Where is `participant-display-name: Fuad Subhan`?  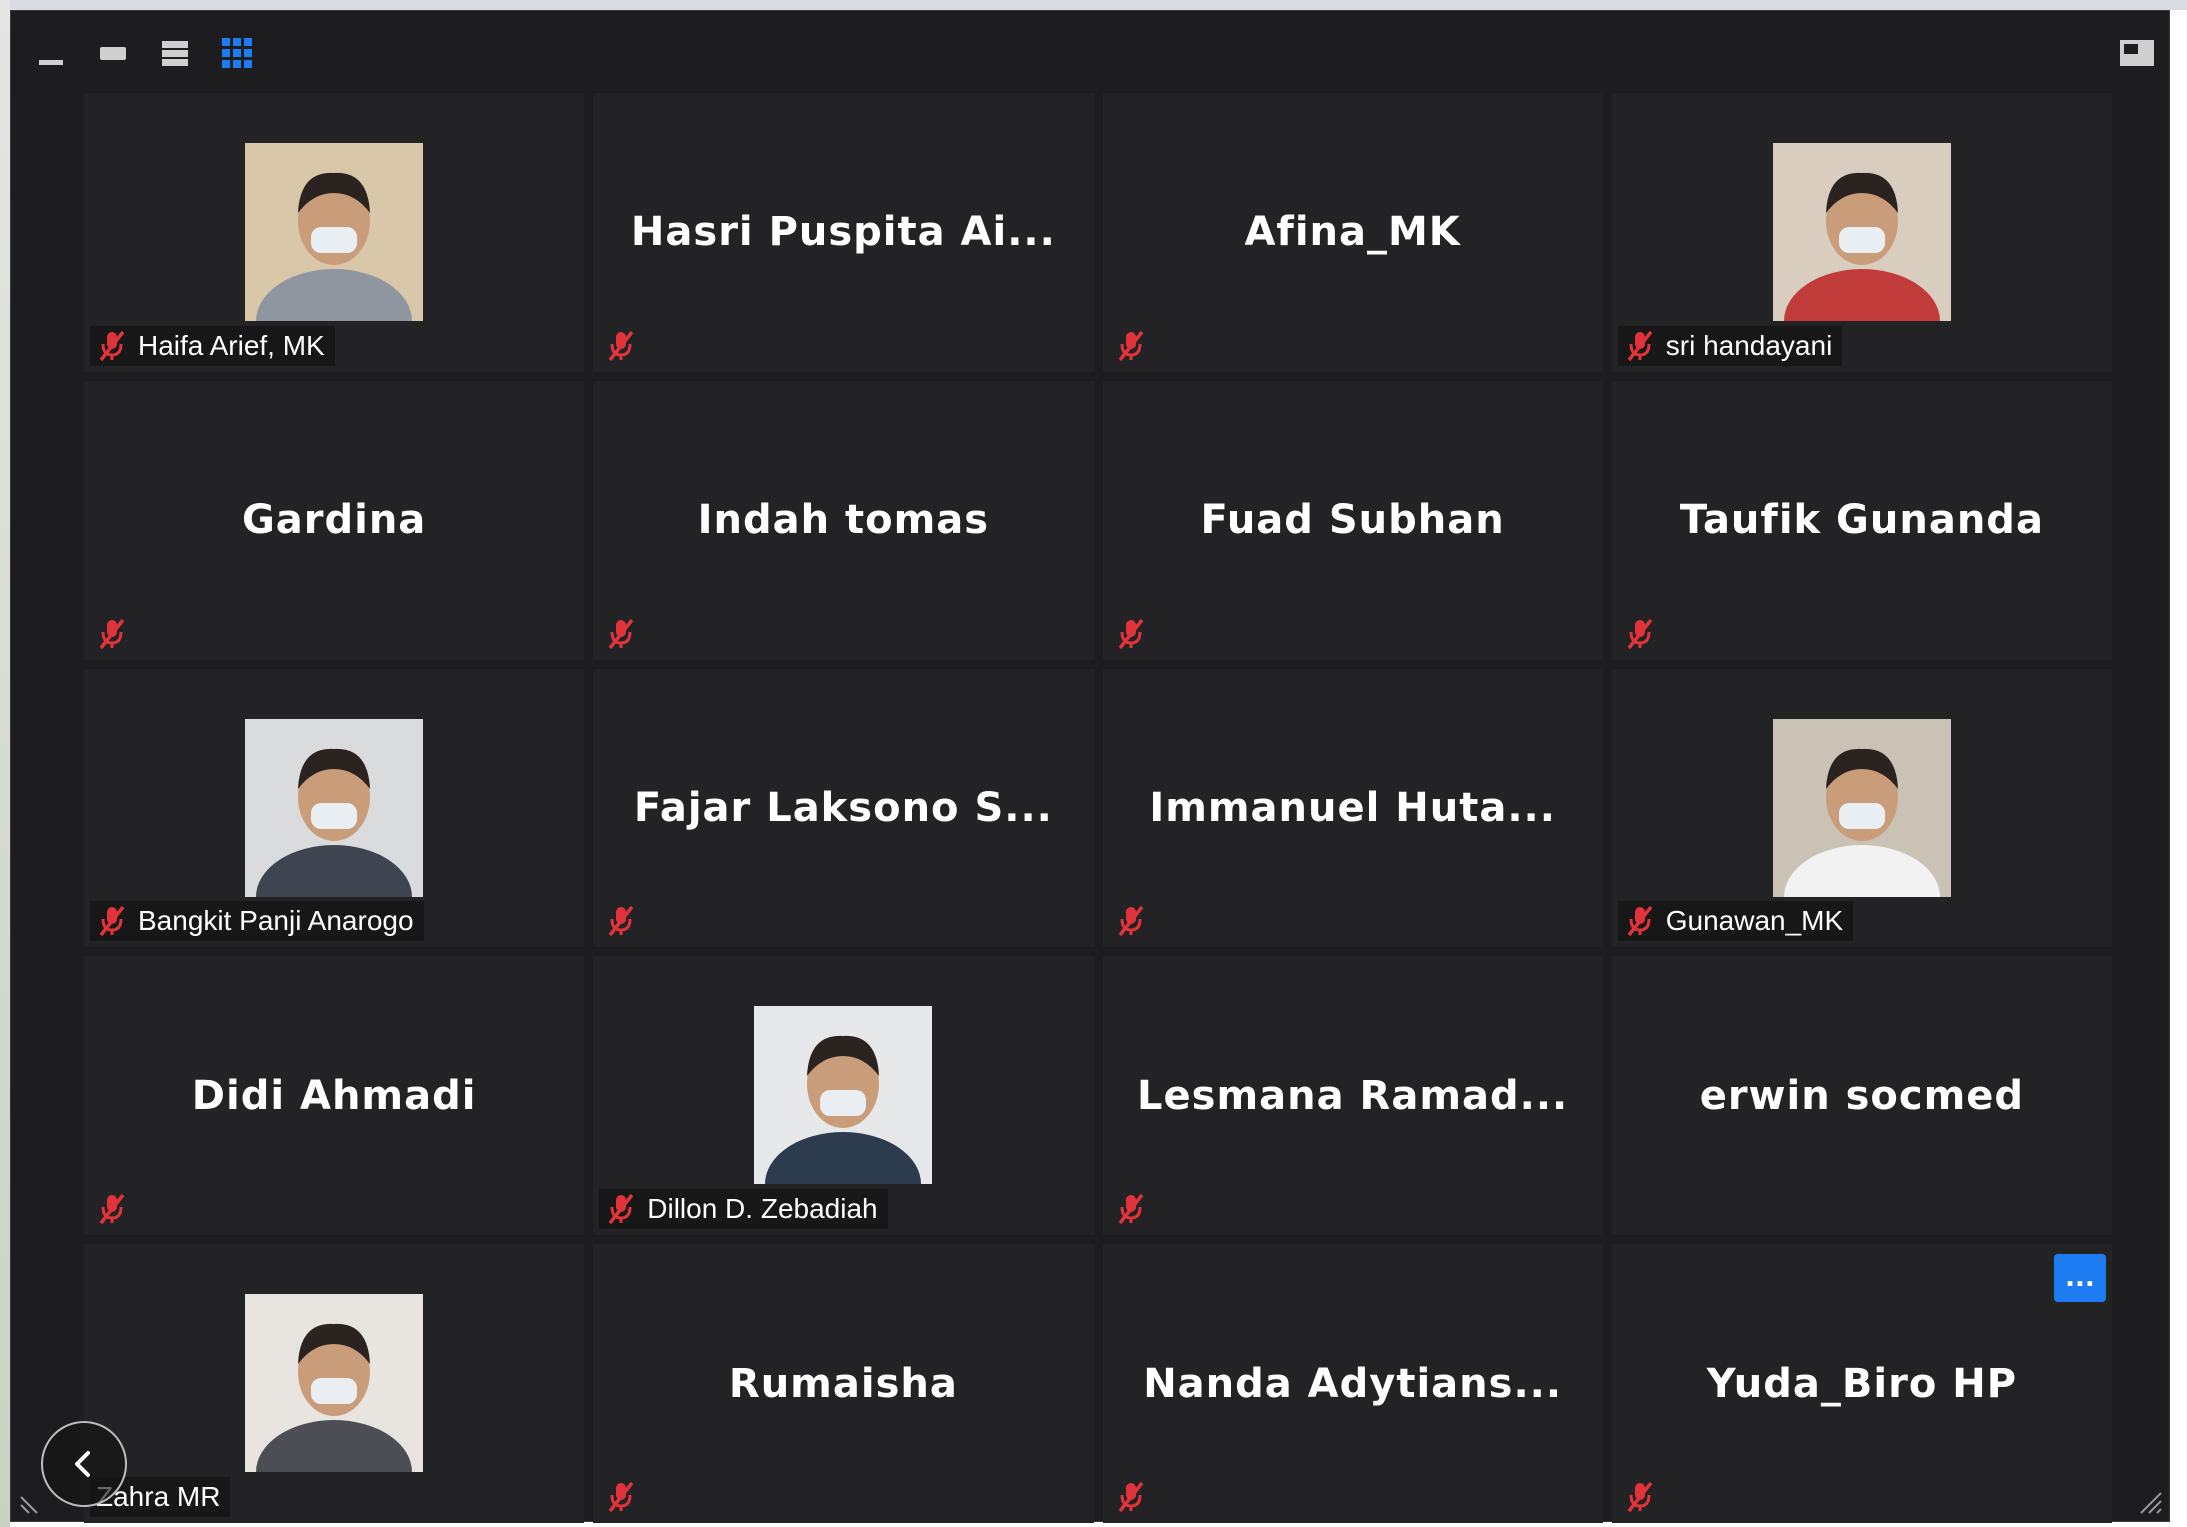 participant-display-name: Fuad Subhan is located at coordinates (1352, 520).